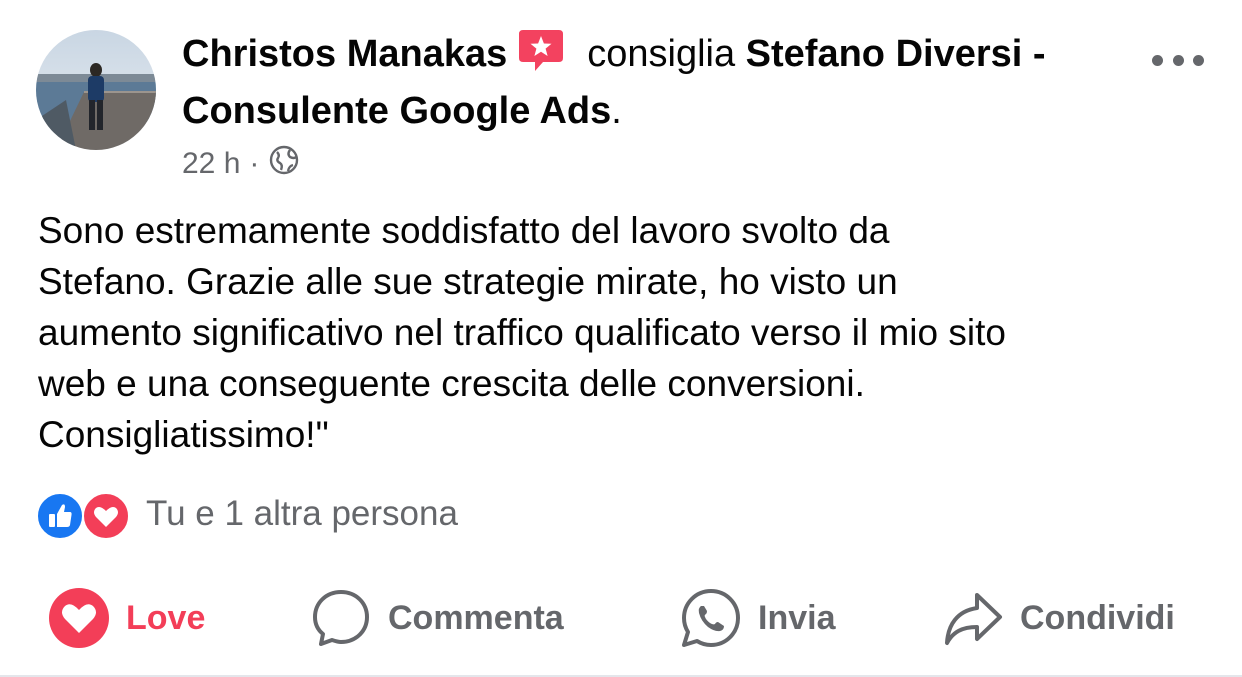 The height and width of the screenshot is (677, 1242). I want to click on love-reaction-icon, so click(79, 618).